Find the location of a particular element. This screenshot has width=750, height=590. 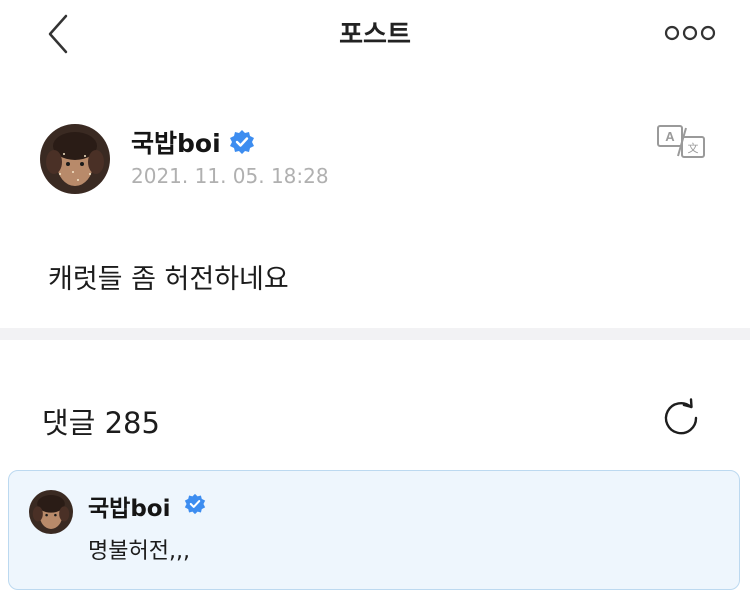

svg-text: 文 is located at coordinates (693, 148).